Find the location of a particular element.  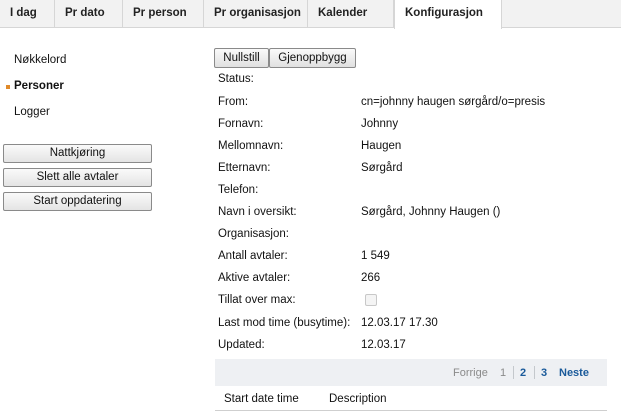

sidebar-item-logger: Logger is located at coordinates (32, 112).